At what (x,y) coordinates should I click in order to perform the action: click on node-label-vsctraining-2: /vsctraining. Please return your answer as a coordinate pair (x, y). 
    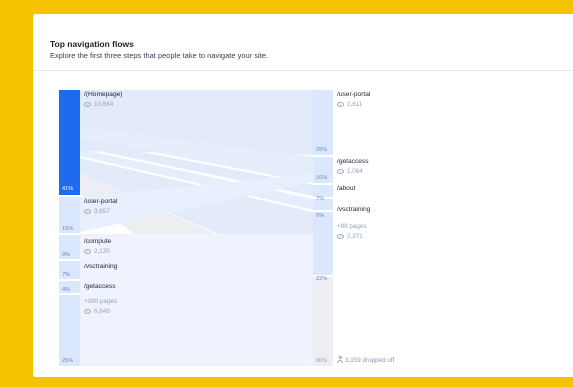
    Looking at the image, I should click on (353, 209).